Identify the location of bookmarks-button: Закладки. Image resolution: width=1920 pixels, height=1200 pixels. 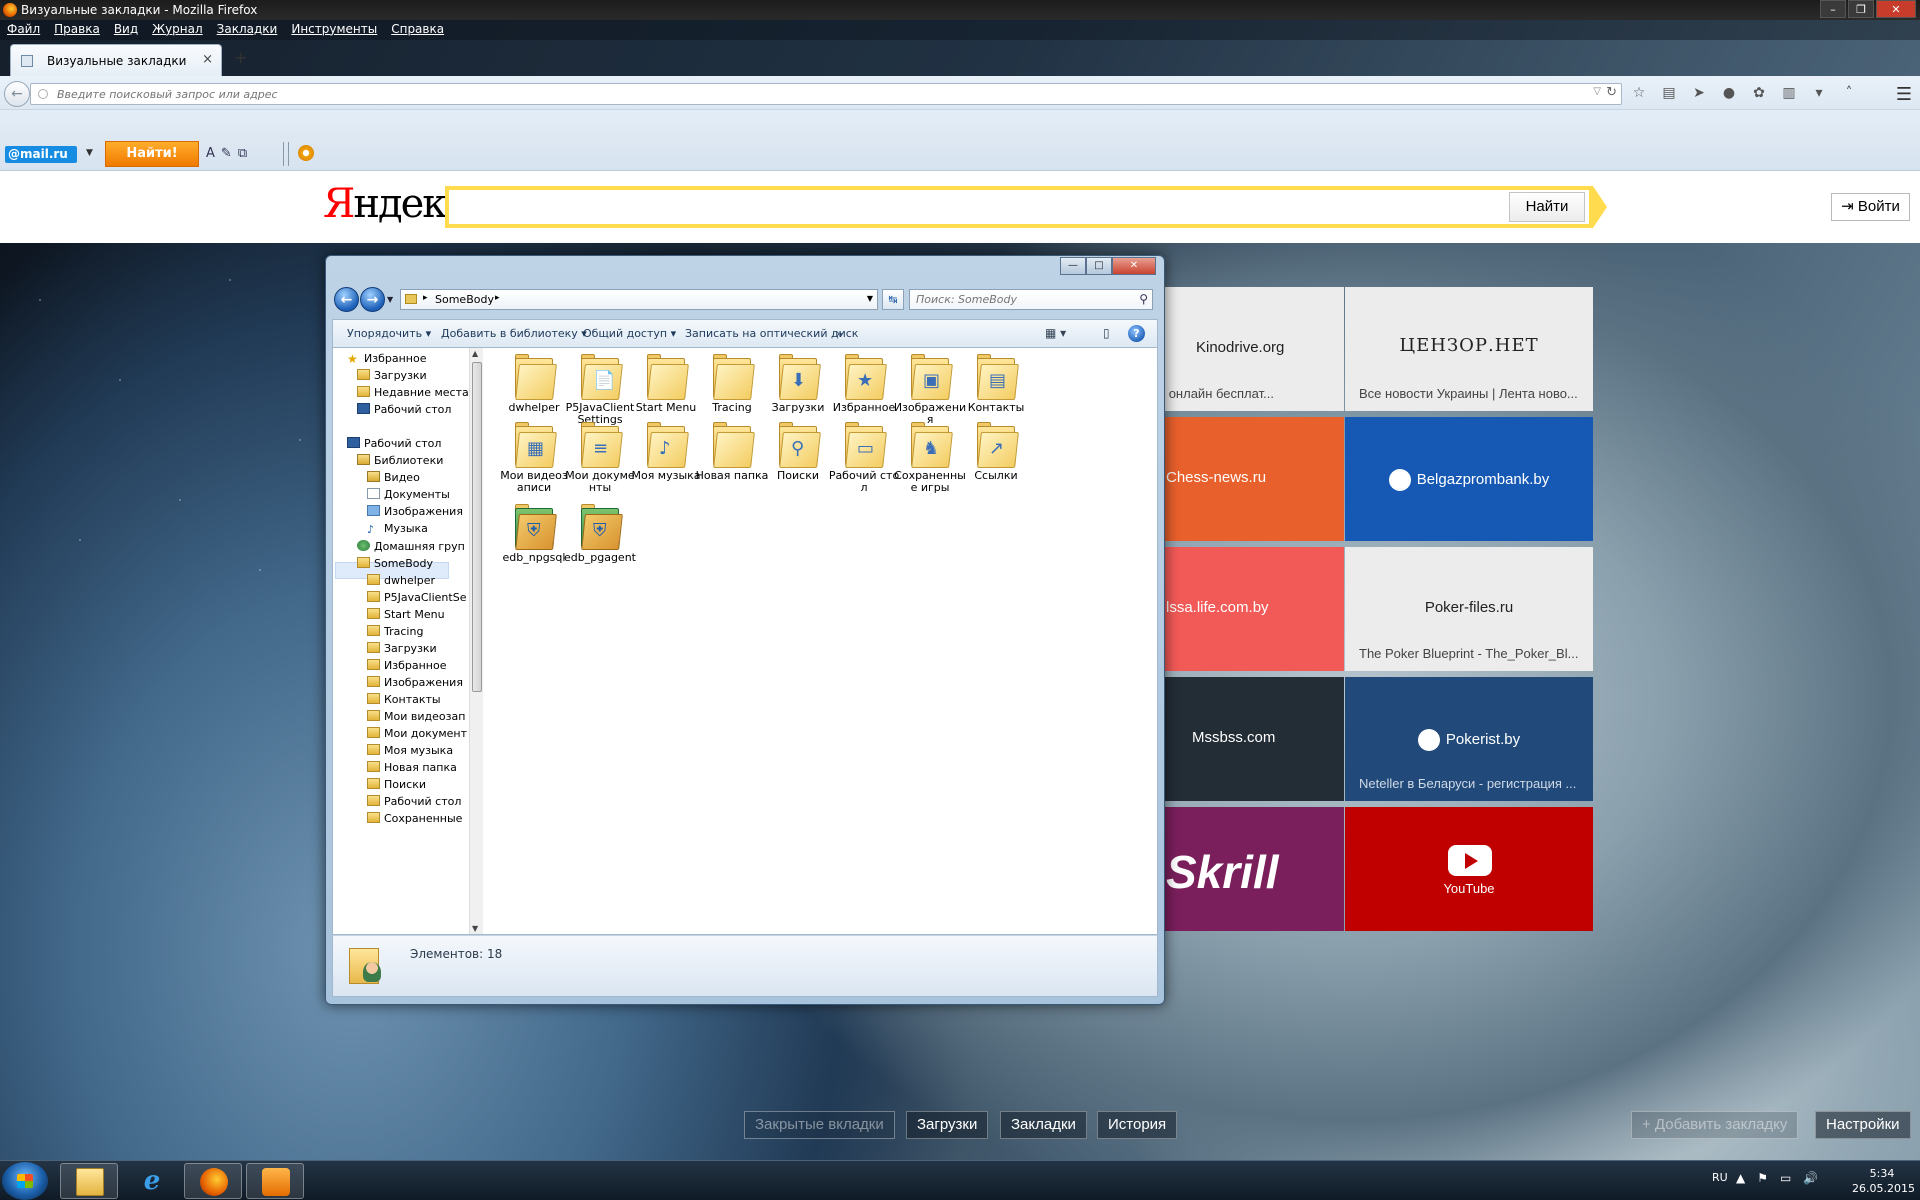
(1043, 1125).